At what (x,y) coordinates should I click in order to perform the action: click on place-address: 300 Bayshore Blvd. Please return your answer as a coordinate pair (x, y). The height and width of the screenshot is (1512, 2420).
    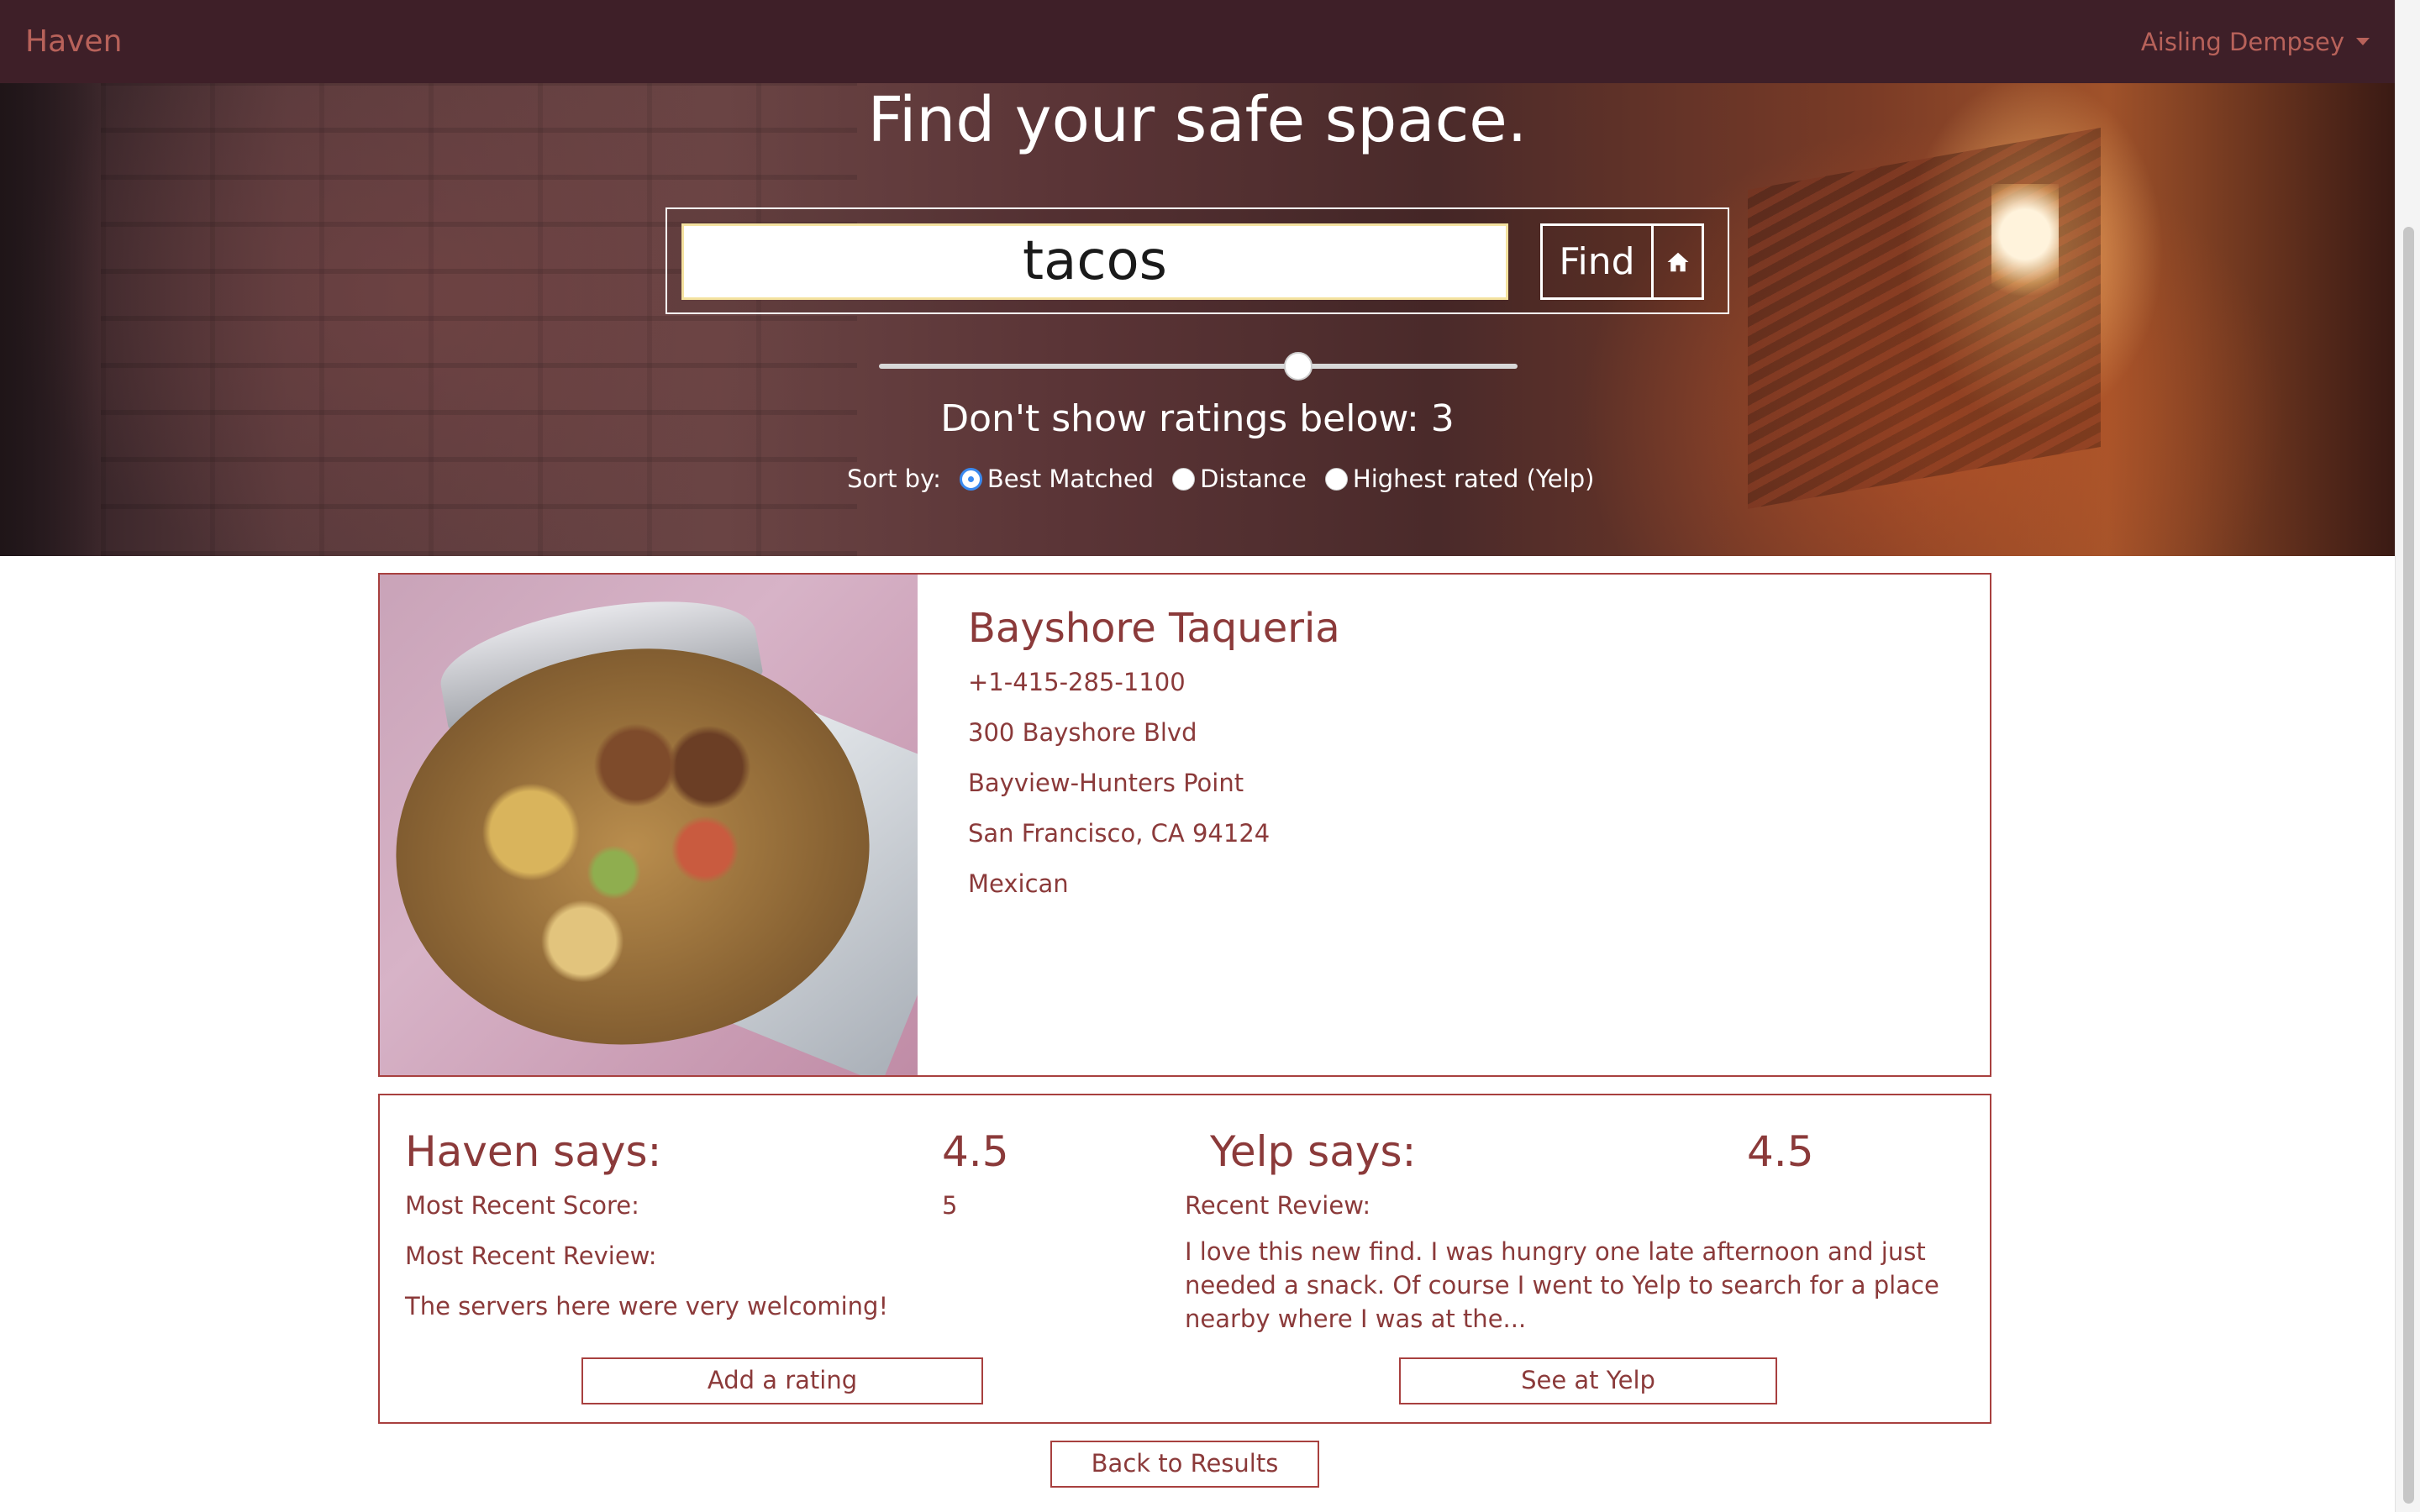
    Looking at the image, I should click on (1082, 732).